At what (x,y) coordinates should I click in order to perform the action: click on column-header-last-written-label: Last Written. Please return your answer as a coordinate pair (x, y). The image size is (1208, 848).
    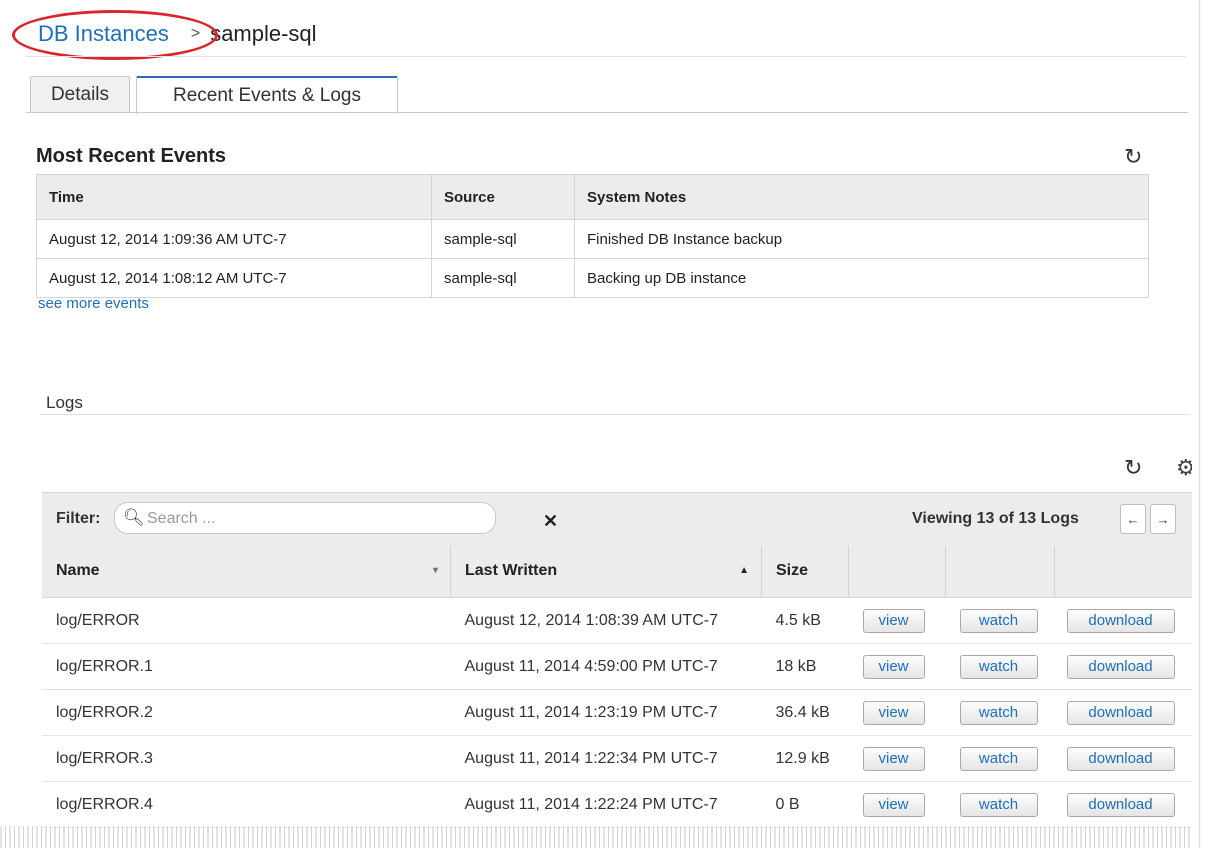
    Looking at the image, I should click on (511, 570).